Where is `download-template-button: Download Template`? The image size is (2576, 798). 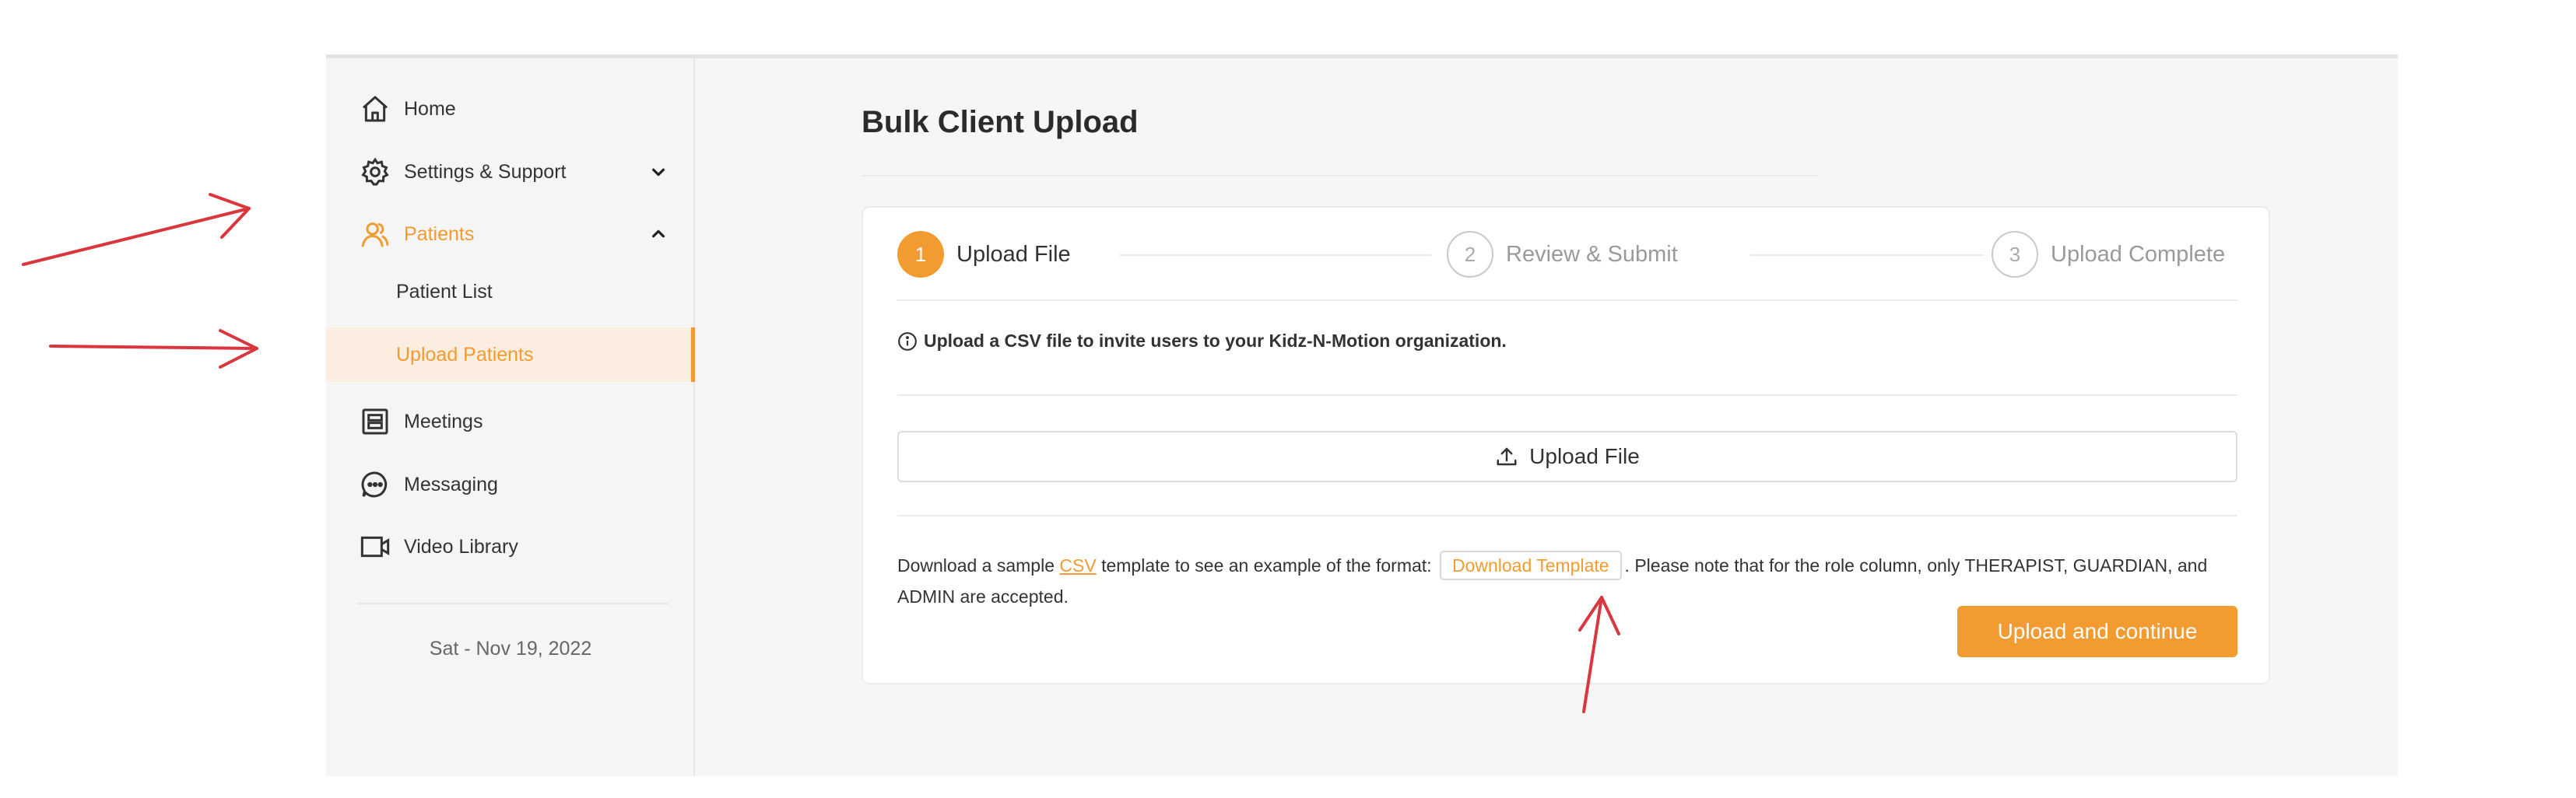 download-template-button: Download Template is located at coordinates (1531, 566).